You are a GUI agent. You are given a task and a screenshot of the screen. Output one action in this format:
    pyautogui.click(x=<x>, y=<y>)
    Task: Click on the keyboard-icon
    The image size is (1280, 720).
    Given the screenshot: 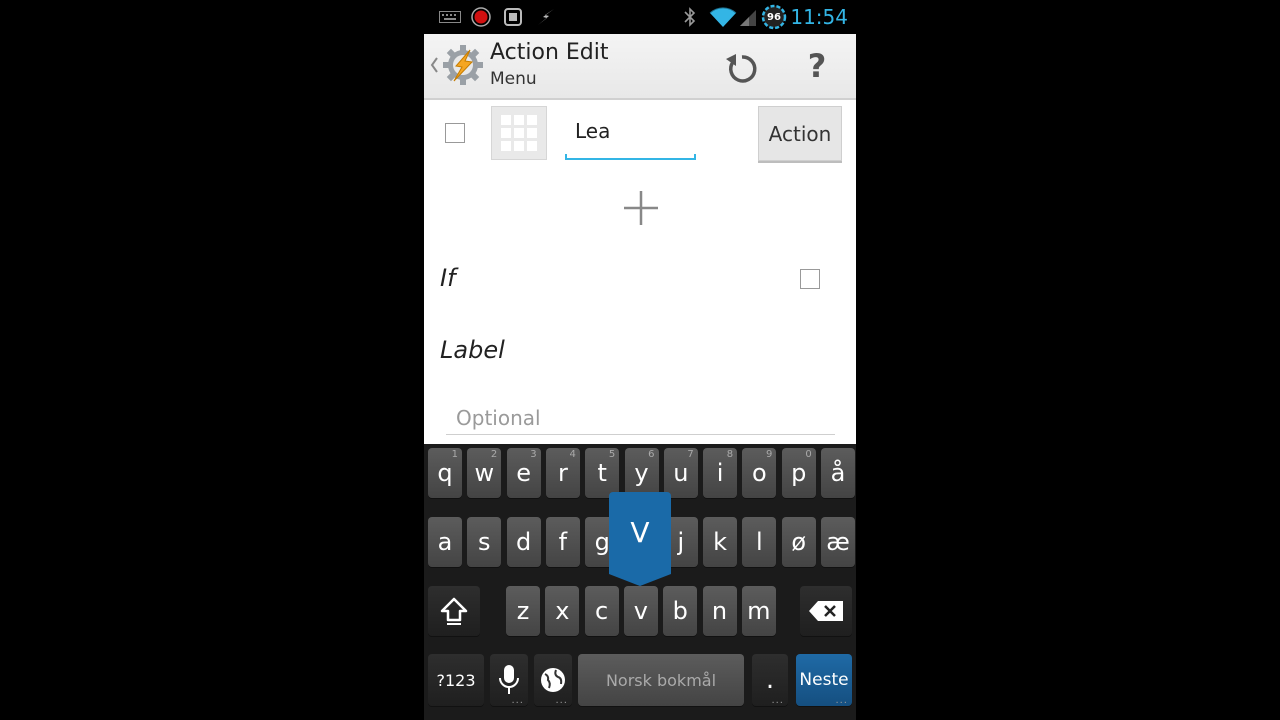 What is the action you would take?
    pyautogui.click(x=450, y=17)
    